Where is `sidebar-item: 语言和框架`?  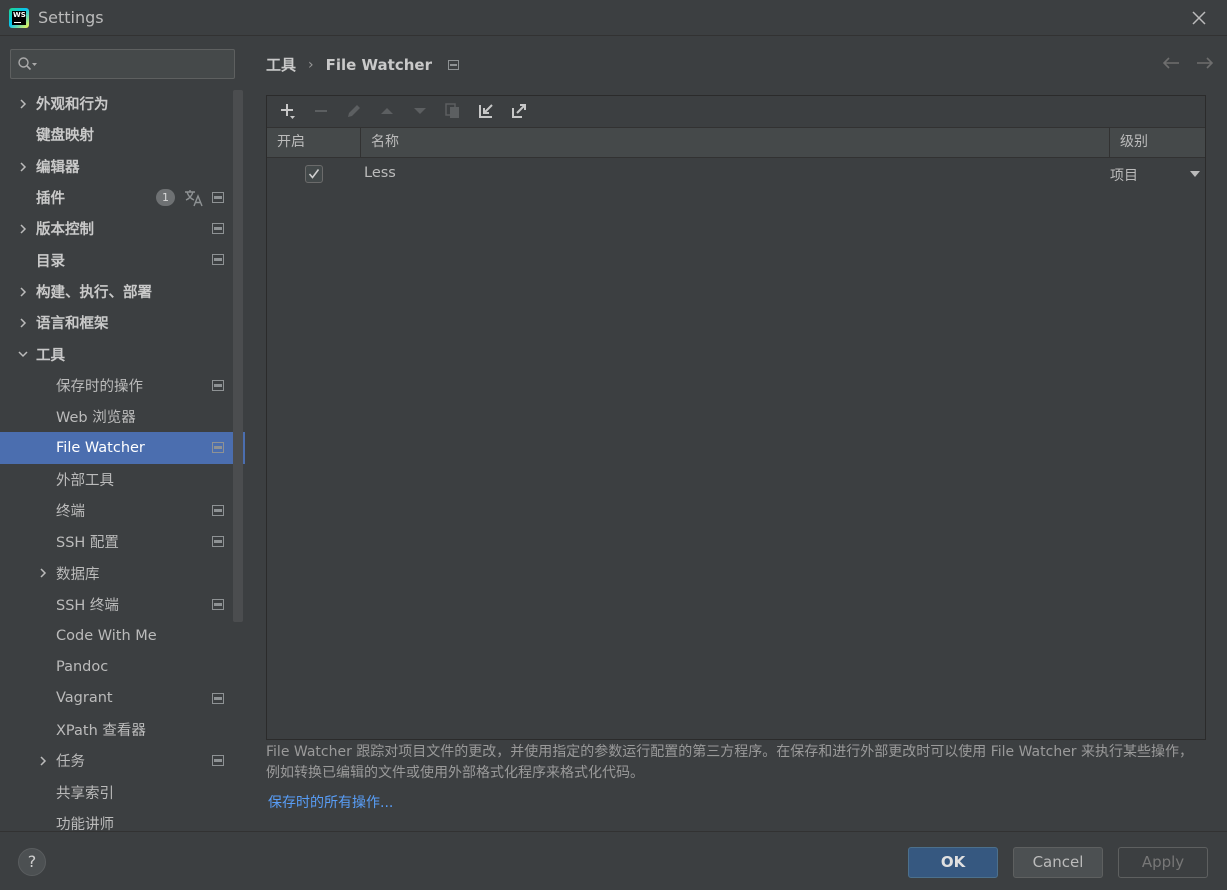
sidebar-item: 语言和框架 is located at coordinates (122, 322).